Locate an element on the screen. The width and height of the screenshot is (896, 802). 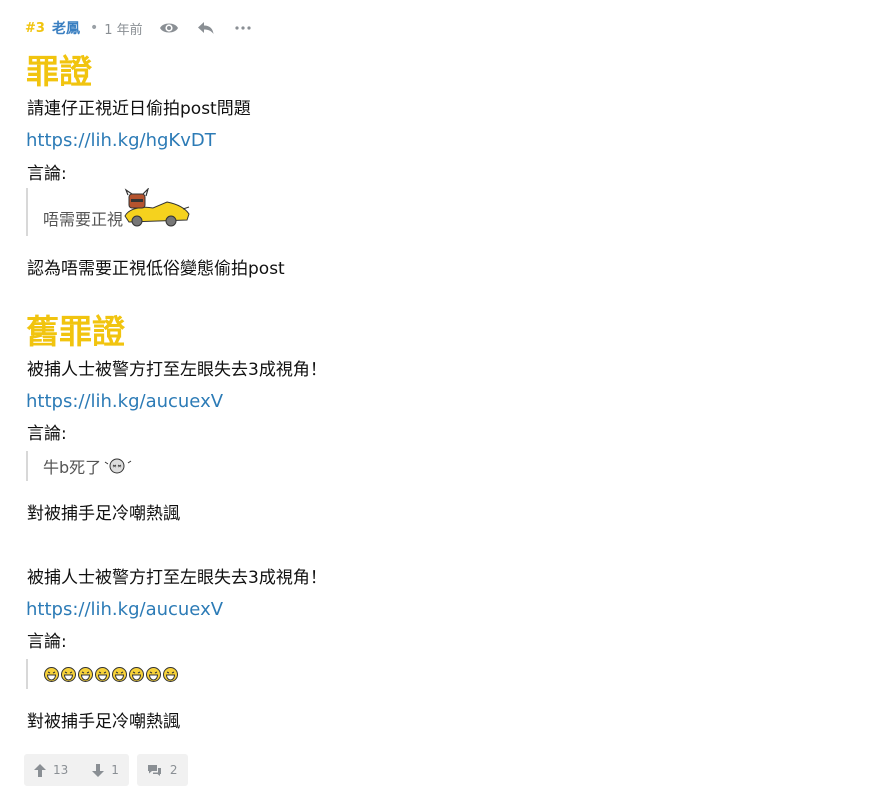
post-footer: 13 1 2 is located at coordinates (110, 770).